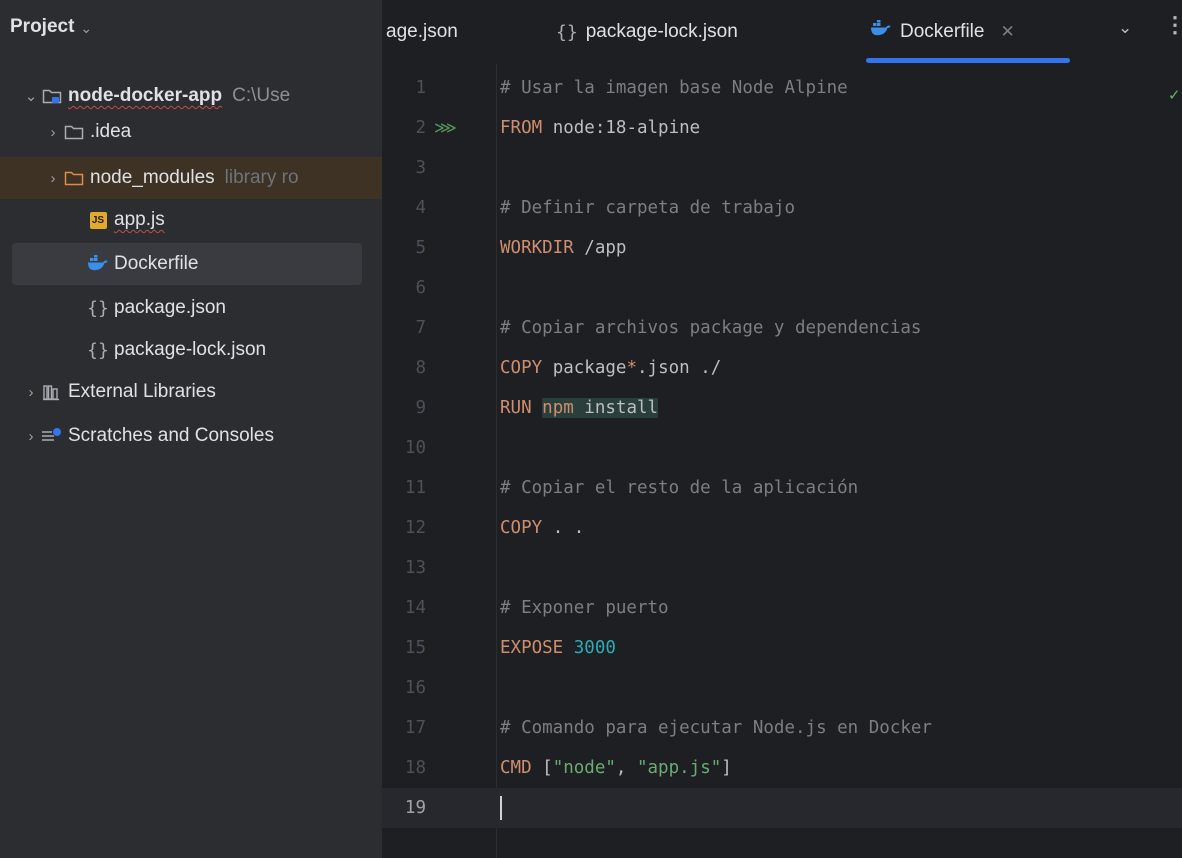 The height and width of the screenshot is (858, 1182). Describe the element at coordinates (415, 768) in the screenshot. I see `line-number: 18` at that location.